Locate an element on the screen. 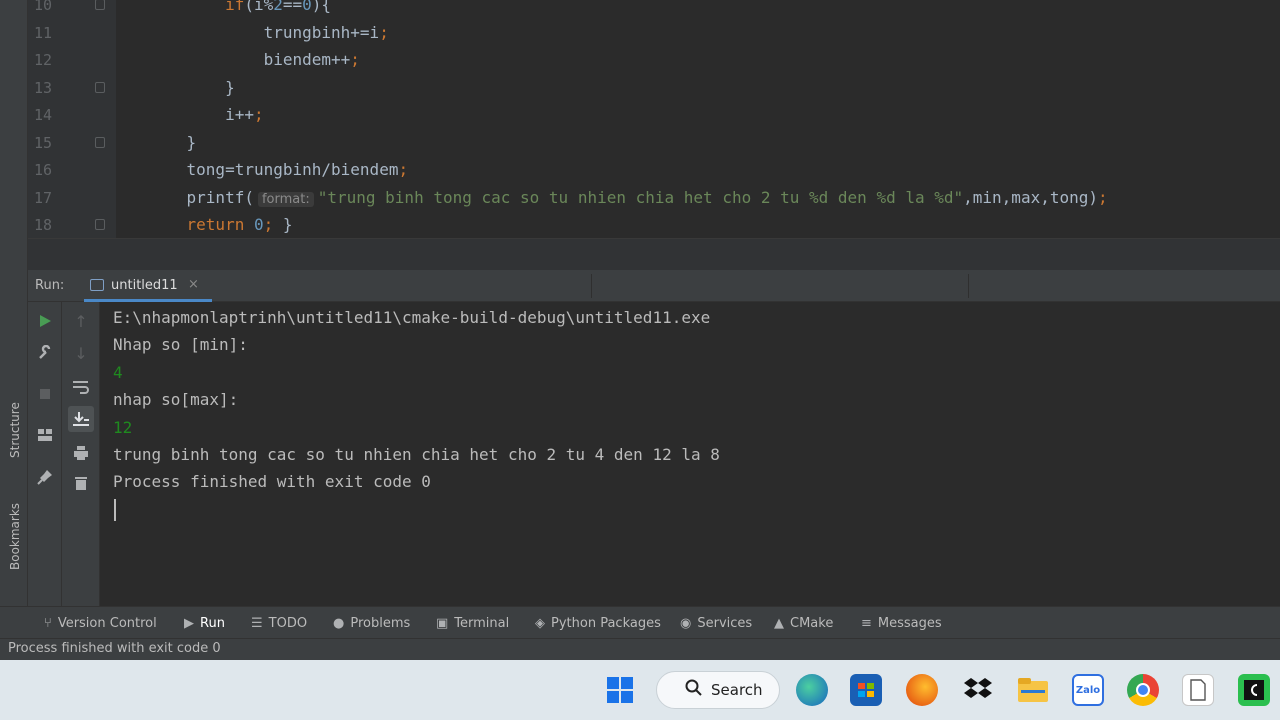 The height and width of the screenshot is (720, 1280). stop-icon is located at coordinates (45, 394).